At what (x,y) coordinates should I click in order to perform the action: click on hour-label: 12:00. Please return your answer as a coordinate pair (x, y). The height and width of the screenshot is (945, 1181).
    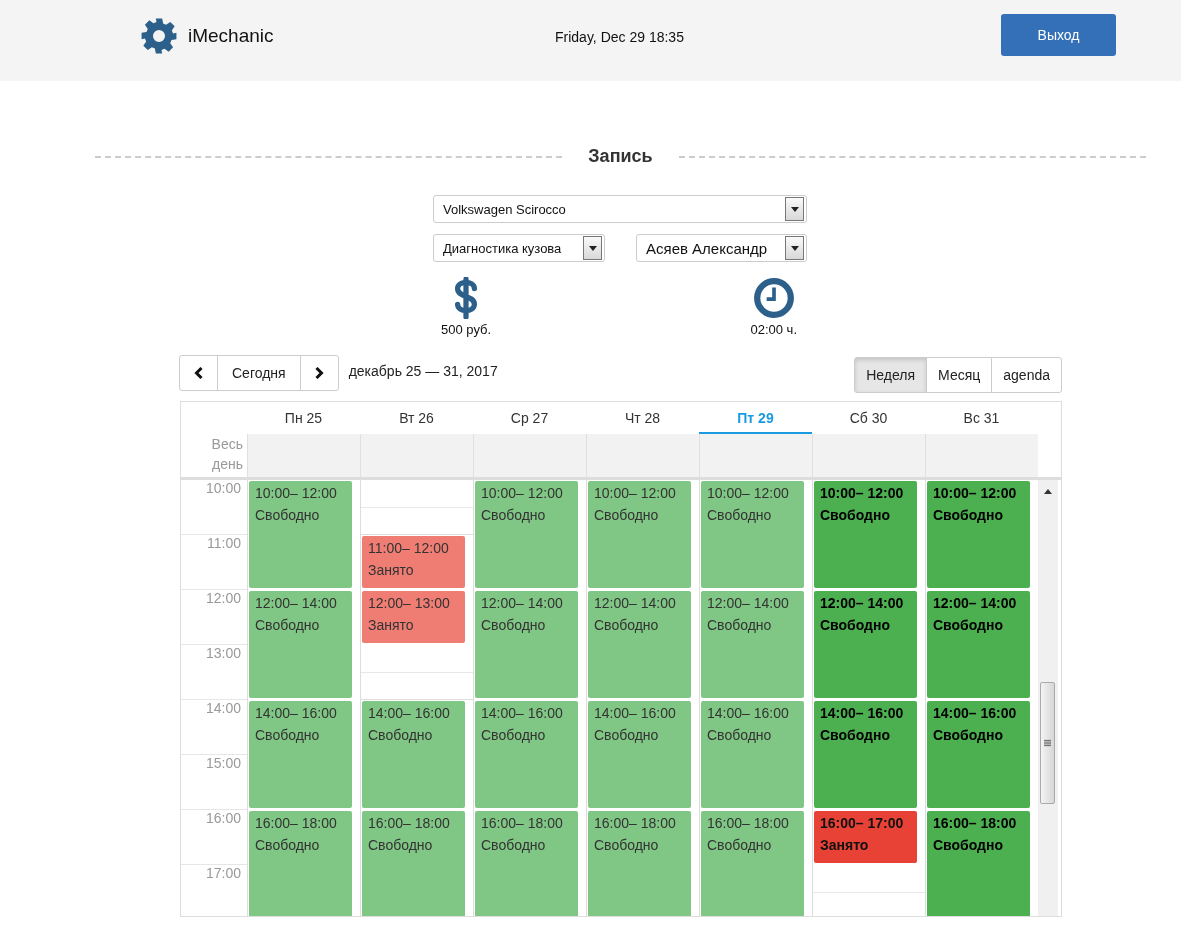
    Looking at the image, I should click on (223, 598).